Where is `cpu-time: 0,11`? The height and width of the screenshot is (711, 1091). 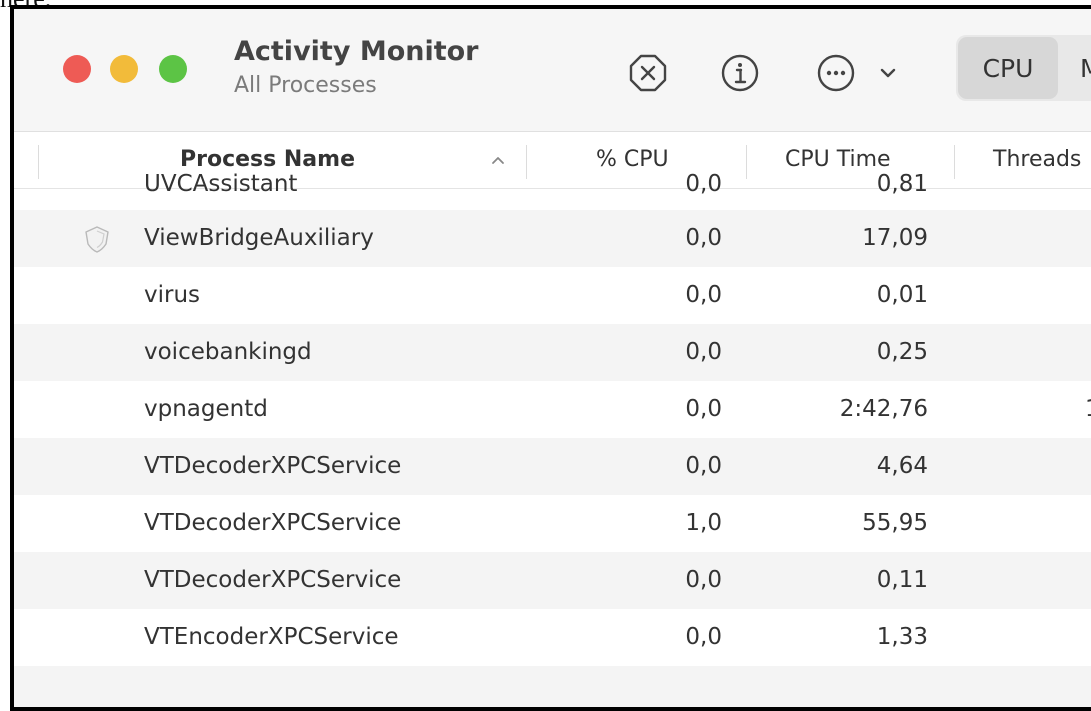 cpu-time: 0,11 is located at coordinates (902, 580).